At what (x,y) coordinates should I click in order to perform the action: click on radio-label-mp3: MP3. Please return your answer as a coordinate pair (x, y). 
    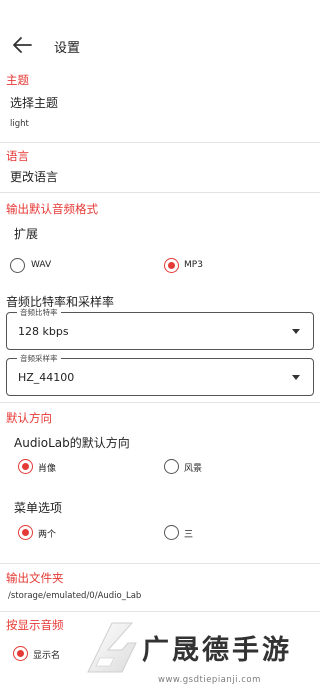
    Looking at the image, I should click on (193, 265).